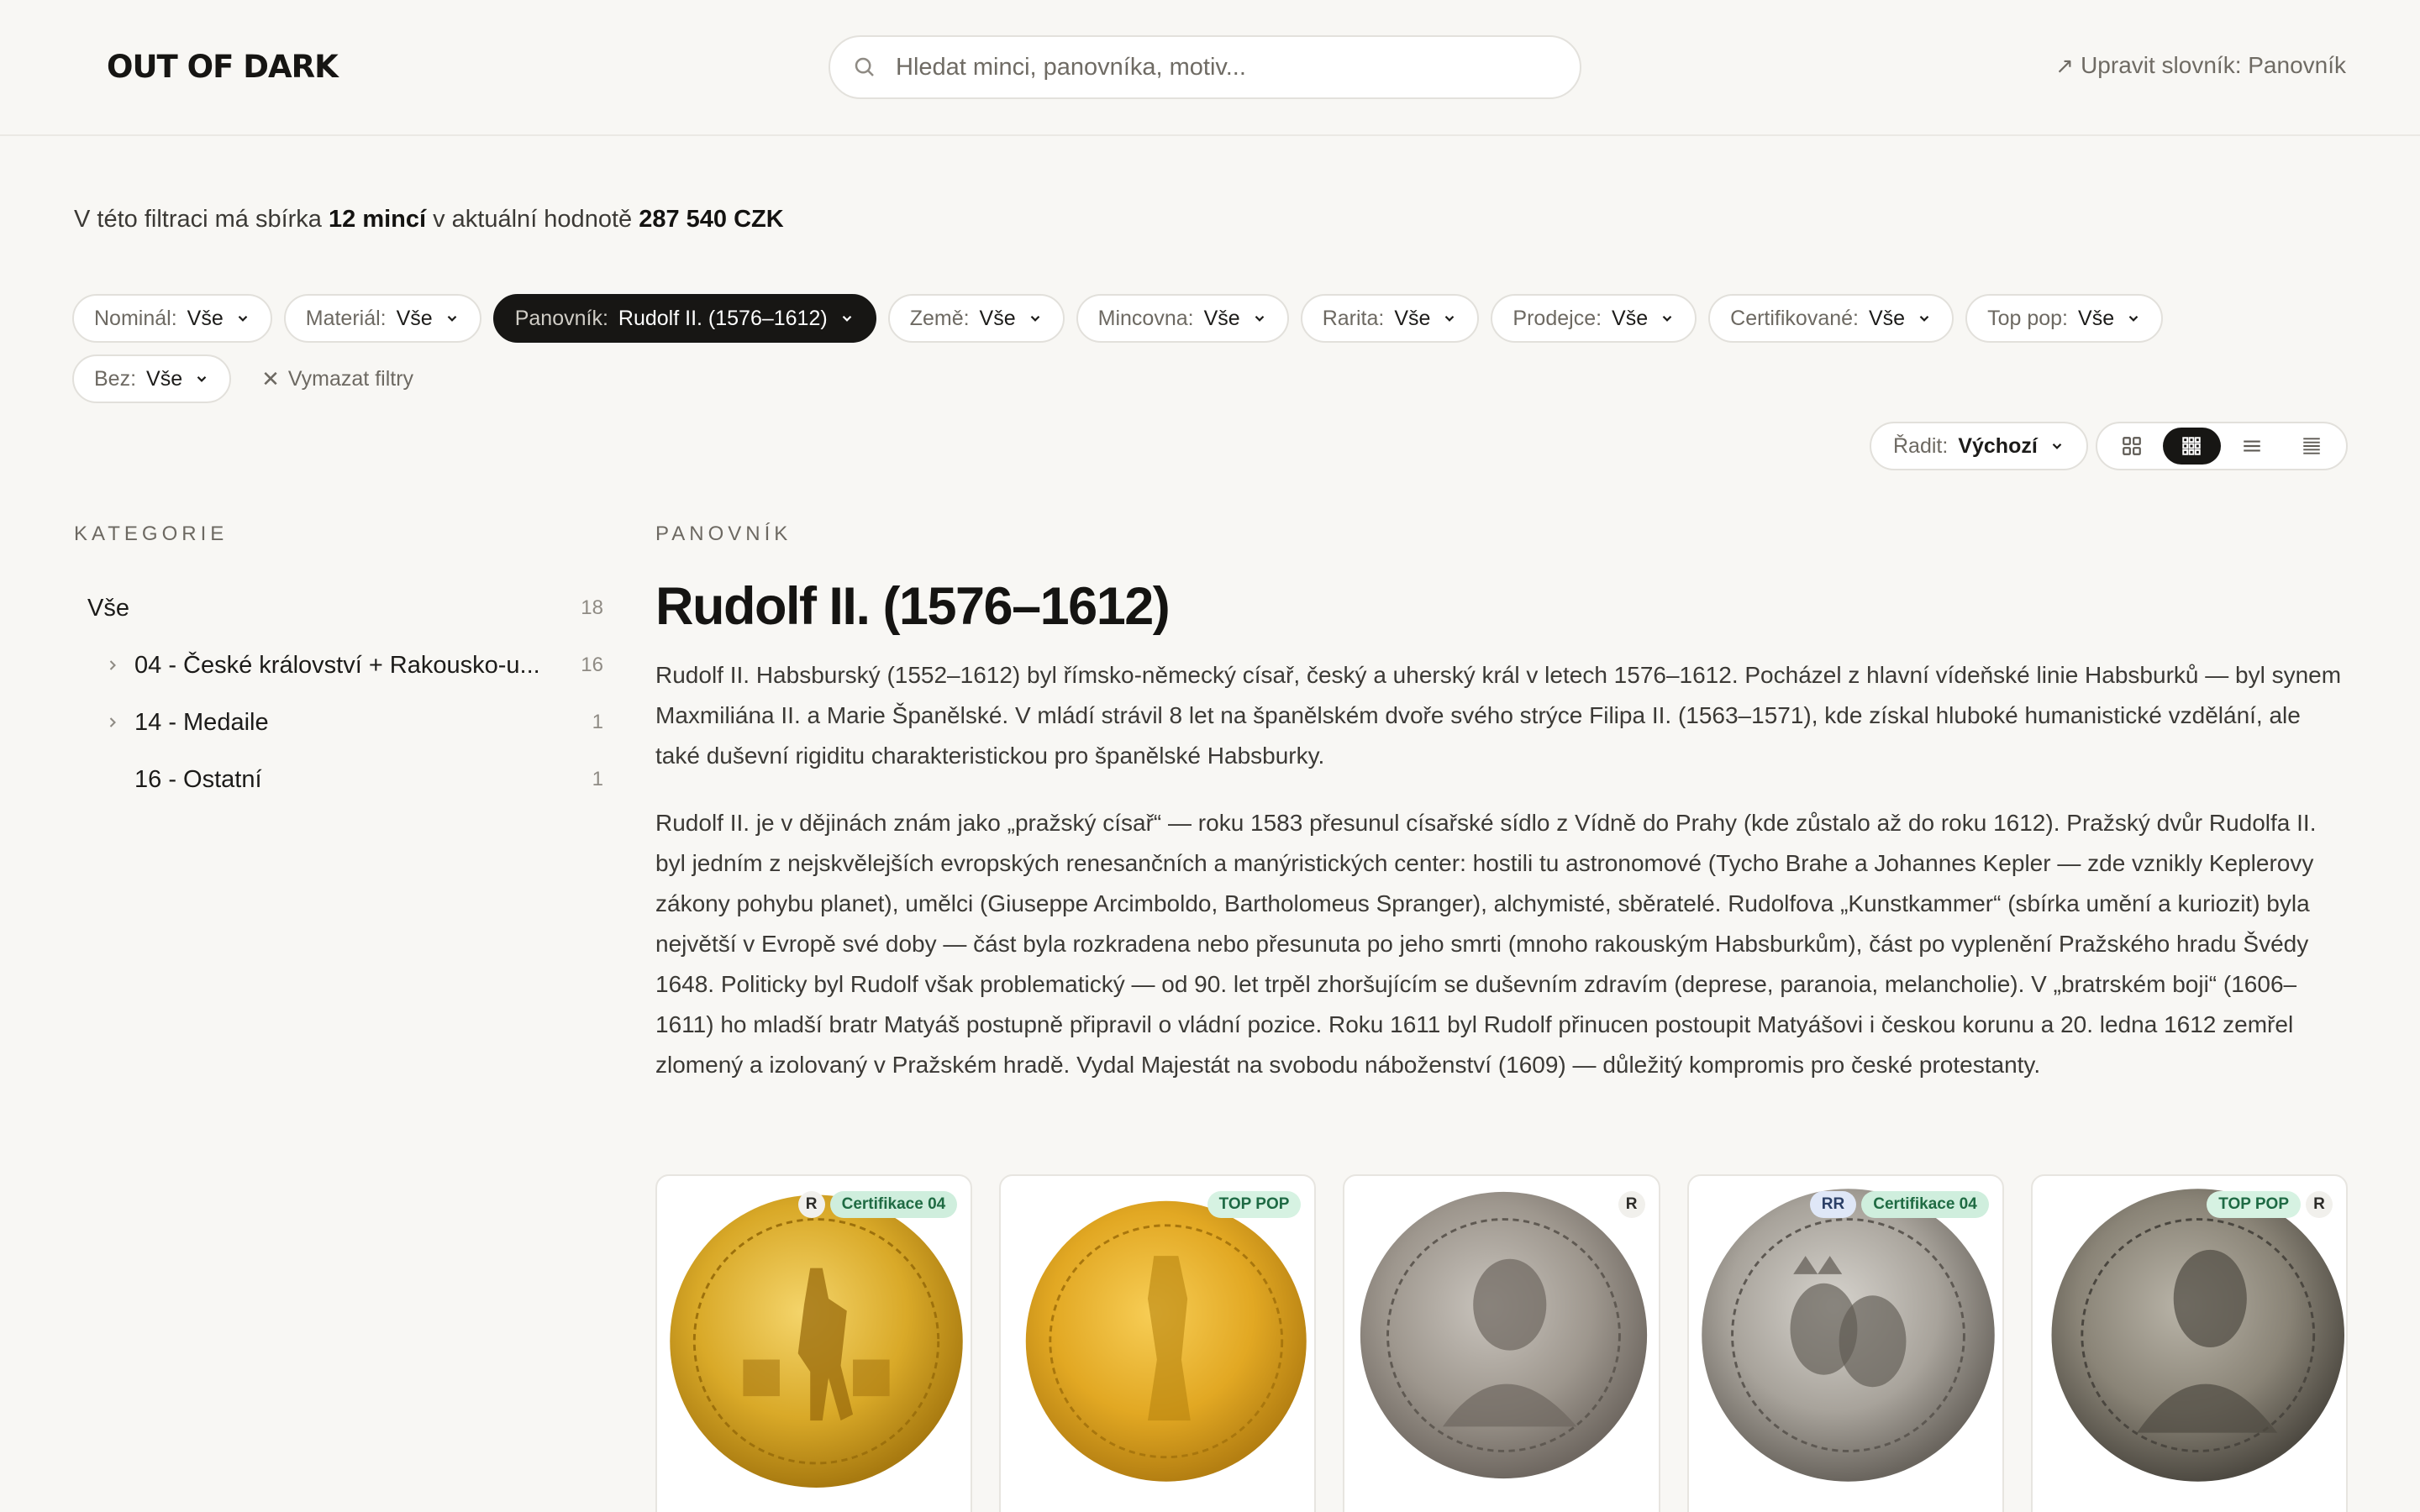  I want to click on sort-value: Výchozí, so click(1998, 445).